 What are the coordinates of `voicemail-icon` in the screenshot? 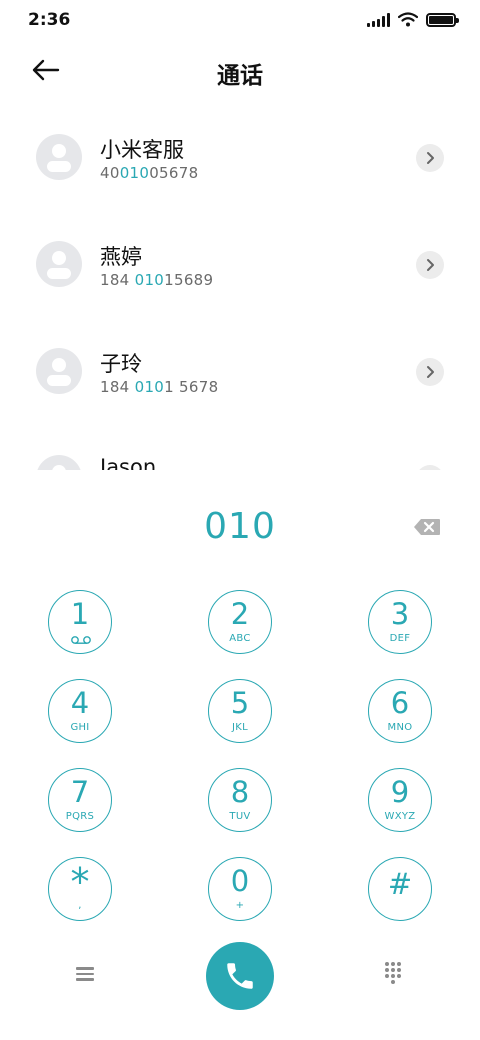 It's located at (81, 640).